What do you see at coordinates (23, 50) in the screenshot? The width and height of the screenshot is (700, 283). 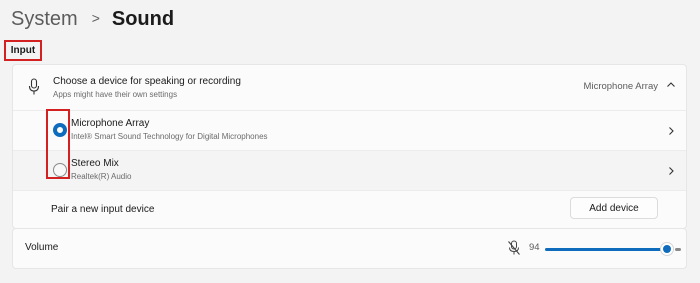 I see `section-label-input: Input` at bounding box center [23, 50].